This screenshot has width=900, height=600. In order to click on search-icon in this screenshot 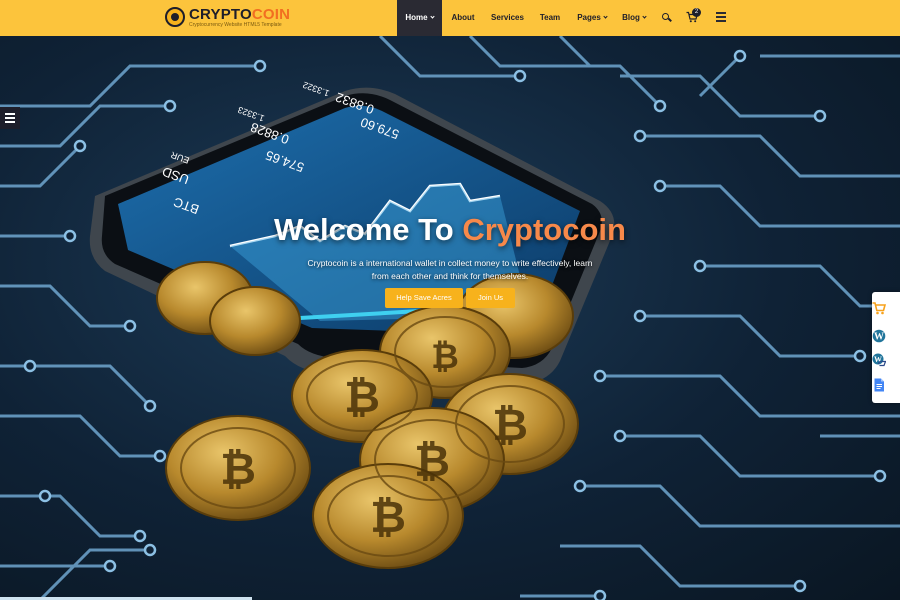, I will do `click(667, 17)`.